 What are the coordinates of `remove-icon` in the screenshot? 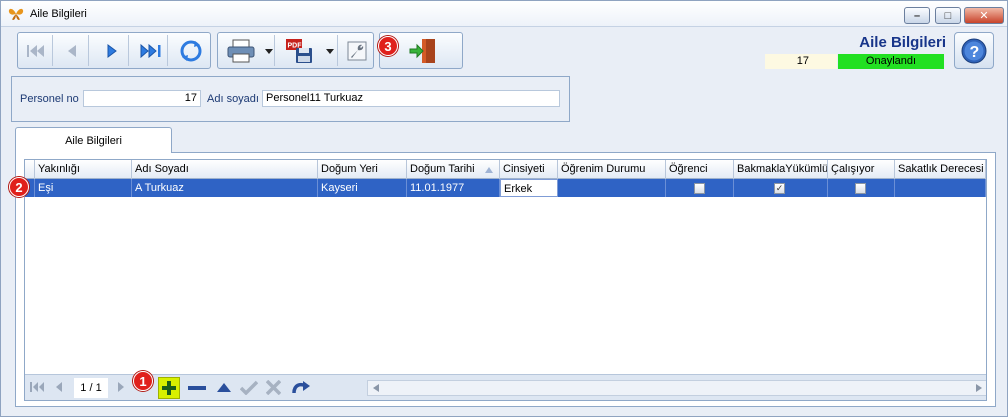 It's located at (197, 388).